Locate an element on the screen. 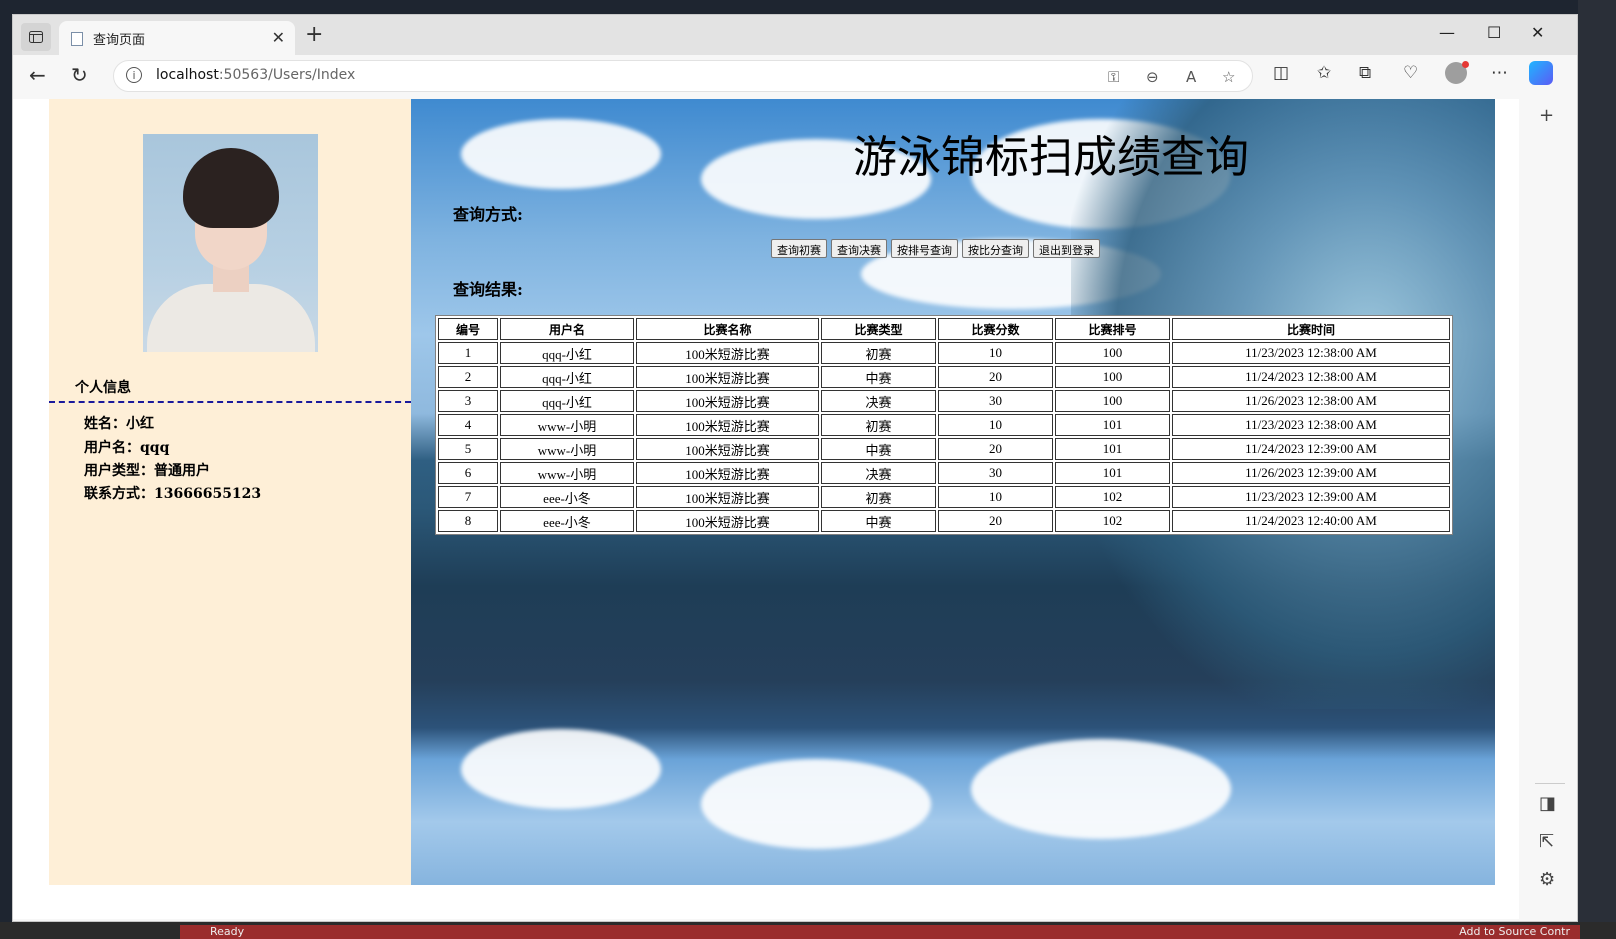 This screenshot has height=939, width=1616. table-cell: 5 is located at coordinates (468, 449).